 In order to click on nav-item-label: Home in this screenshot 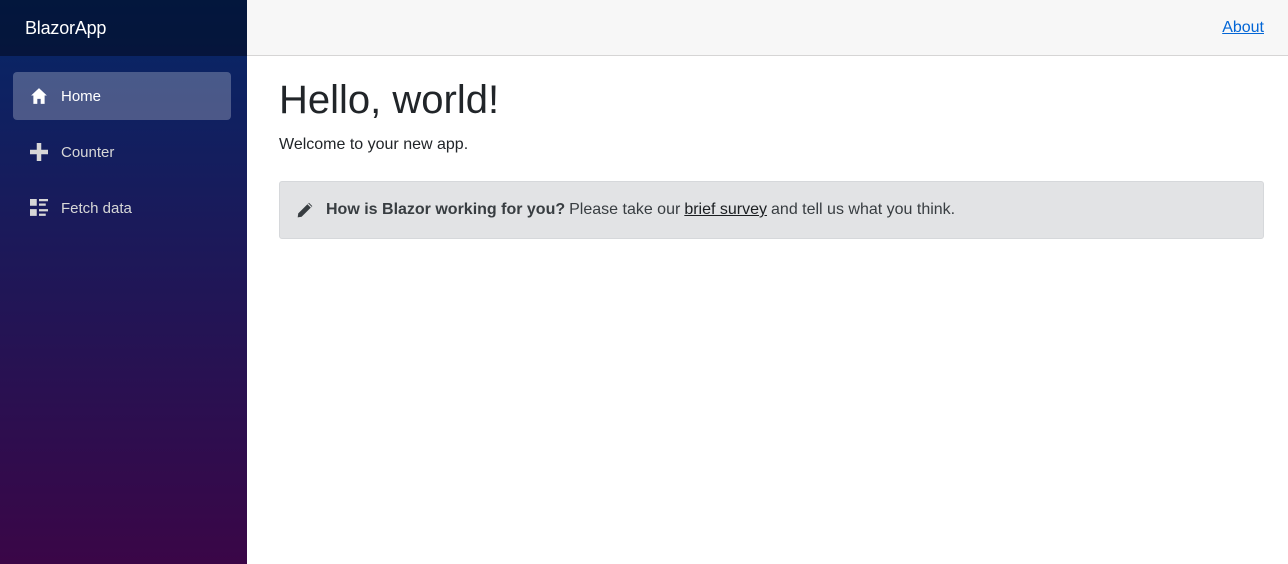, I will do `click(81, 96)`.